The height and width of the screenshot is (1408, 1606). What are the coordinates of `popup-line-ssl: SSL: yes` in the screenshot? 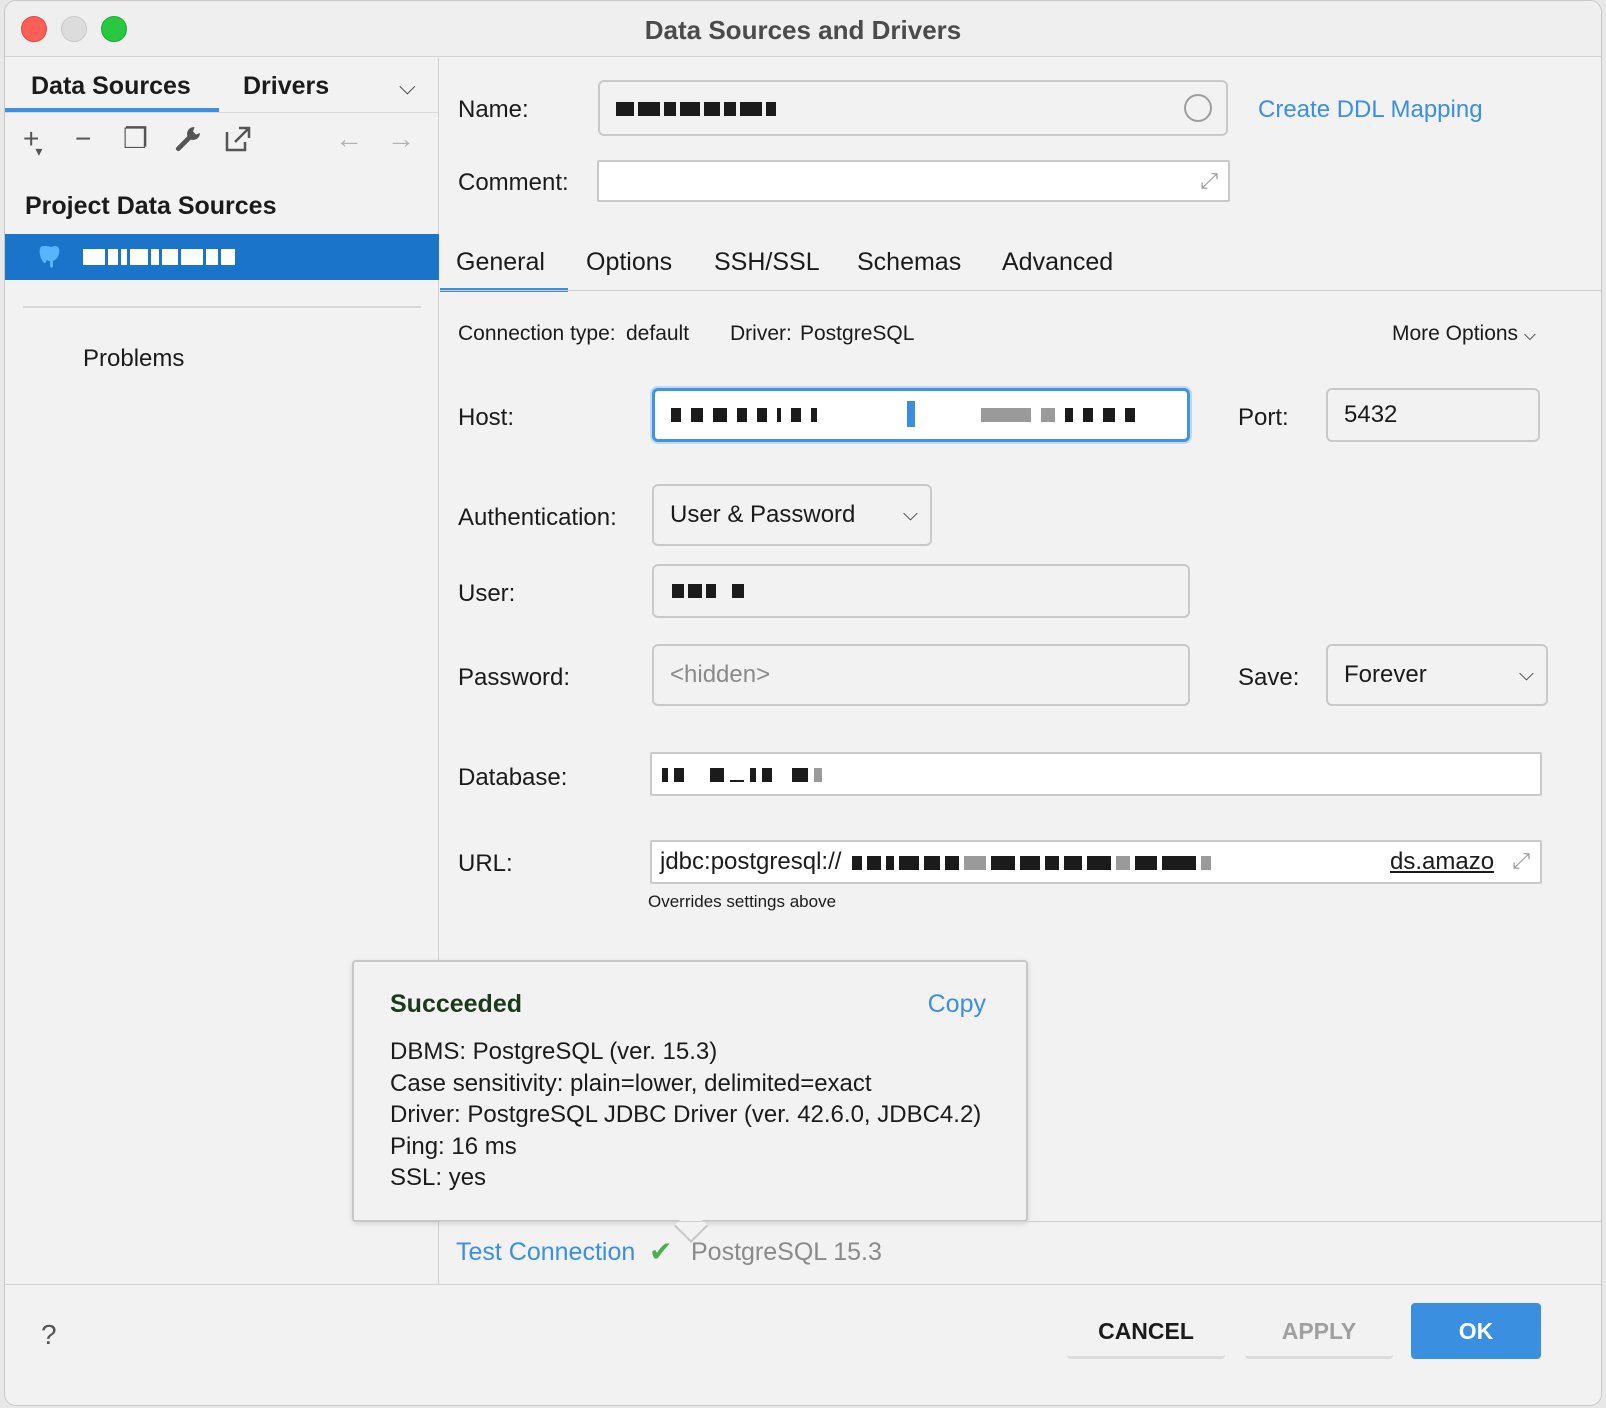 It's located at (438, 1177).